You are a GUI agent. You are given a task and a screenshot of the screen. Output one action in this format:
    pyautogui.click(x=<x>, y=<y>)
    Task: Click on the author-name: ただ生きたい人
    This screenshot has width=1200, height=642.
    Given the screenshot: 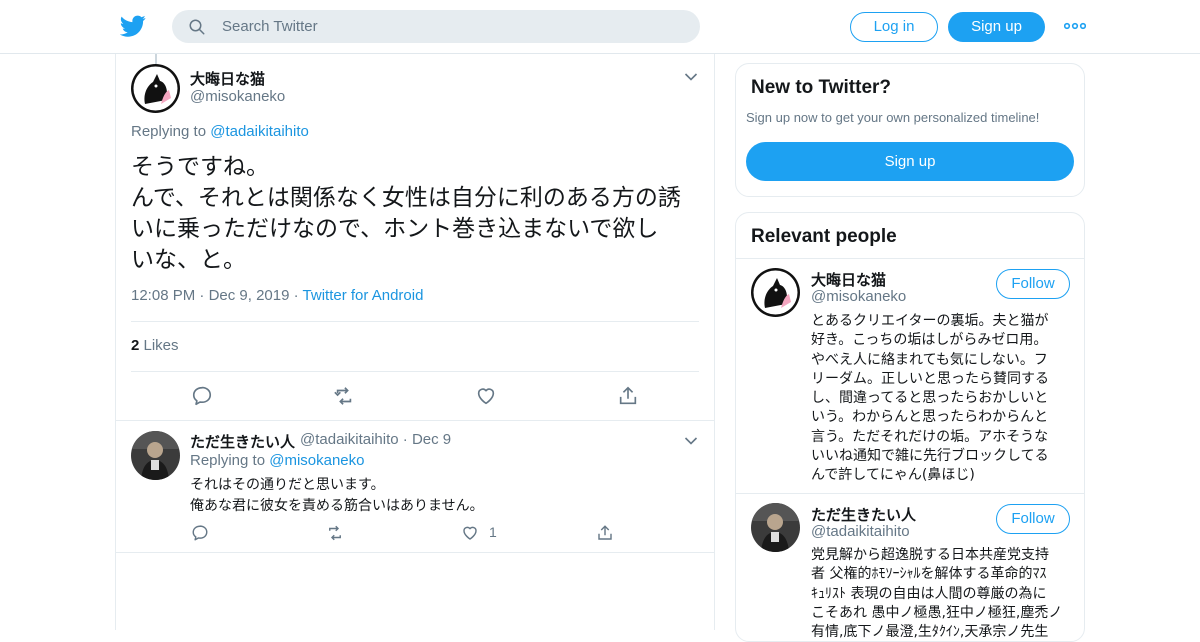 What is the action you would take?
    pyautogui.click(x=242, y=441)
    